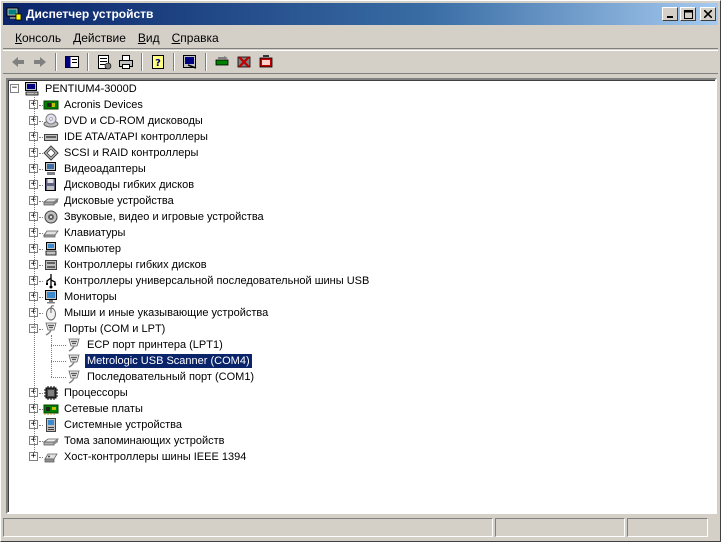  Describe the element at coordinates (99, 38) in the screenshot. I see `menu-action: Действие` at that location.